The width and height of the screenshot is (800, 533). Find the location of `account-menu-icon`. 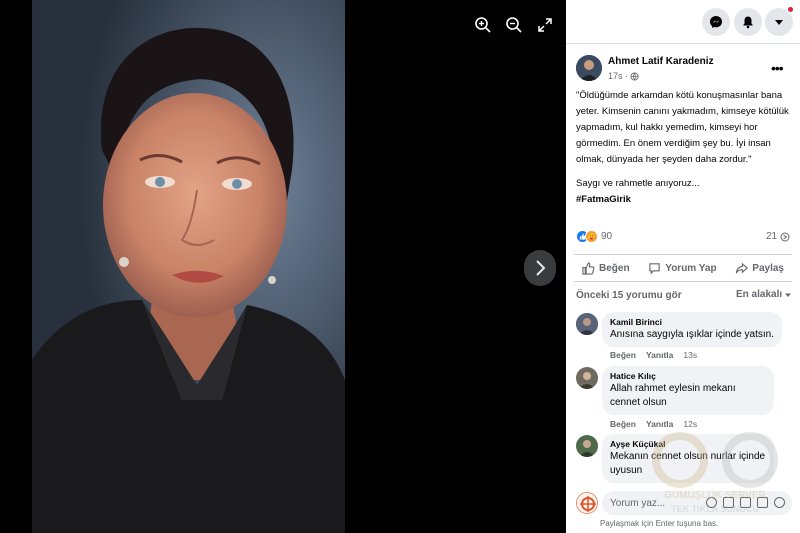

account-menu-icon is located at coordinates (779, 22).